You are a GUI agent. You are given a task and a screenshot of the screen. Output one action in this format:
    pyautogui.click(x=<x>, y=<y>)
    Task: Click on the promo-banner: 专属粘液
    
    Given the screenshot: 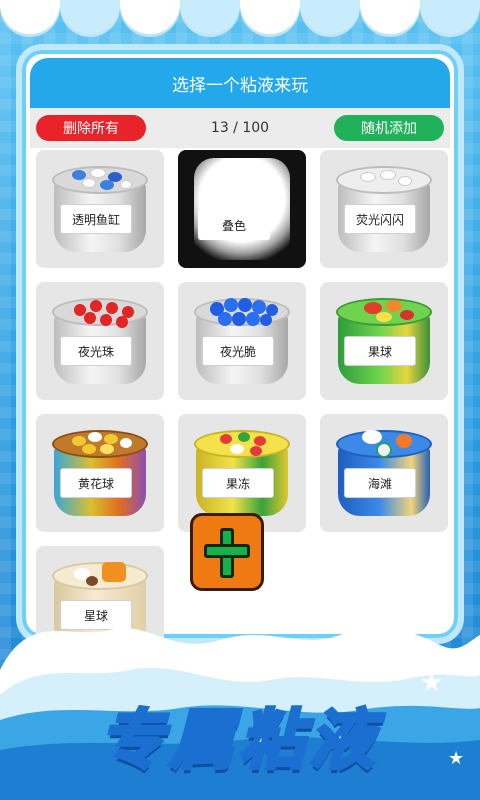 What is the action you would take?
    pyautogui.click(x=240, y=735)
    